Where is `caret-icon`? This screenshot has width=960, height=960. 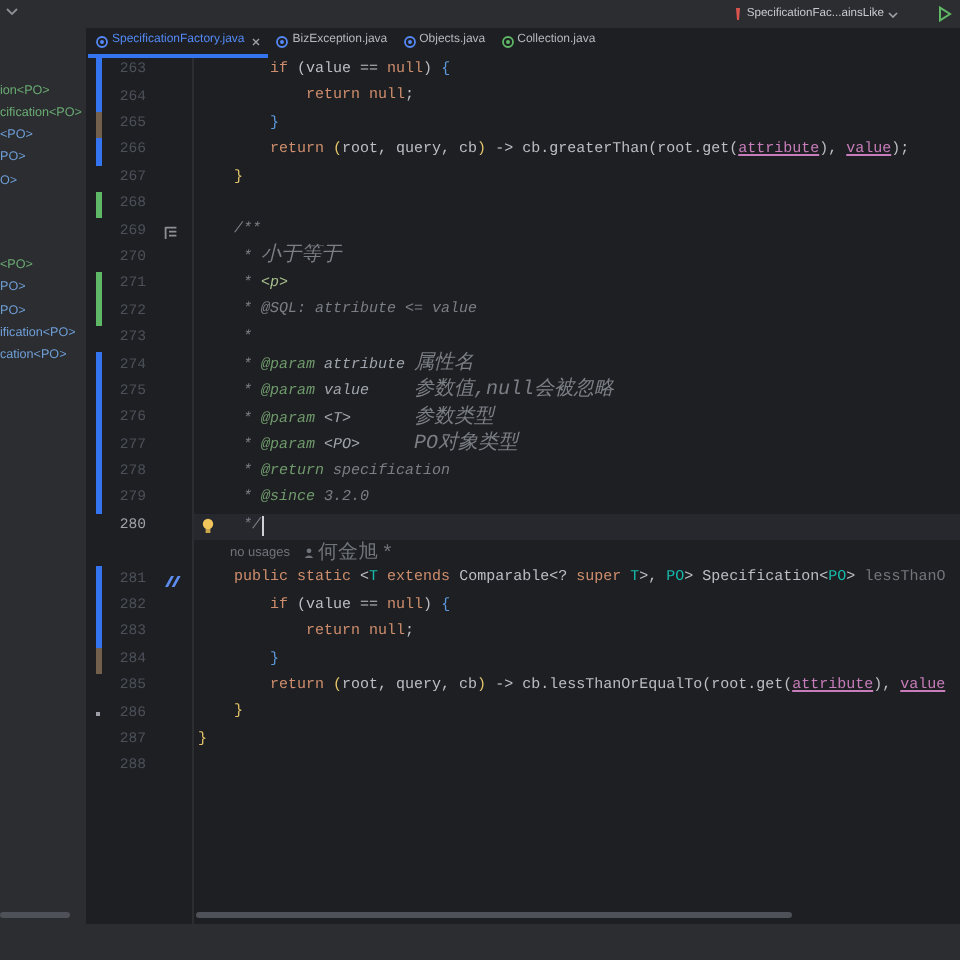
caret-icon is located at coordinates (893, 14).